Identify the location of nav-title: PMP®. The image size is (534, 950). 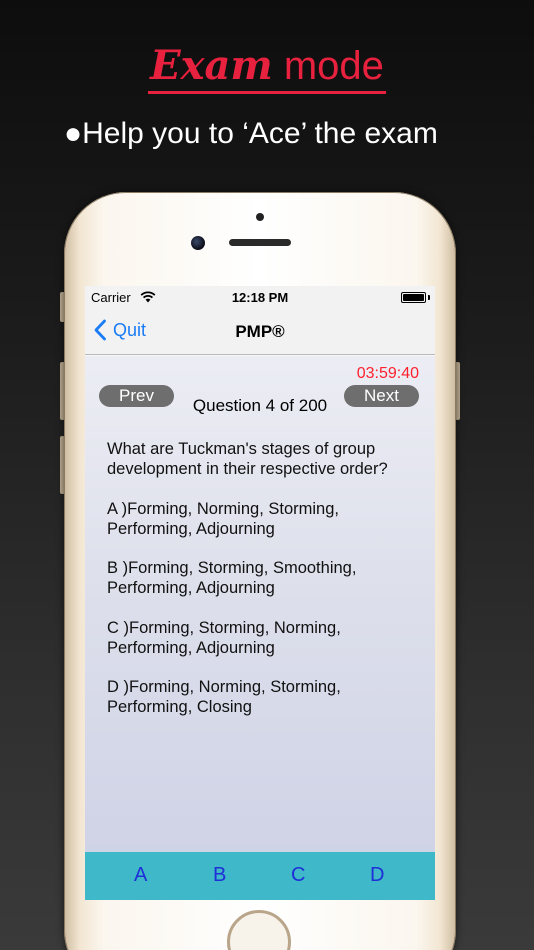
(260, 331).